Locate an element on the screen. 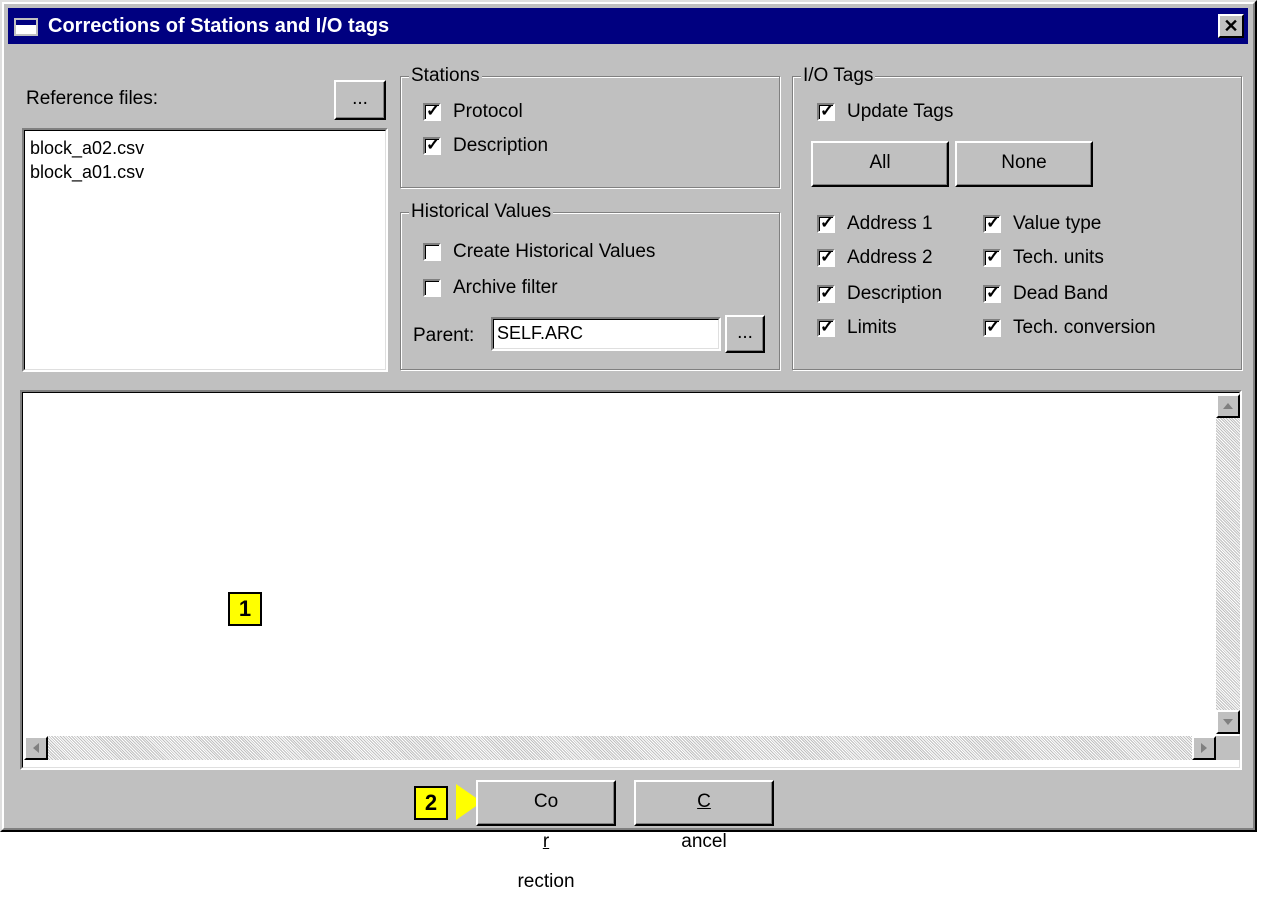 This screenshot has height=902, width=1261. correction-accelerator: r is located at coordinates (546, 841).